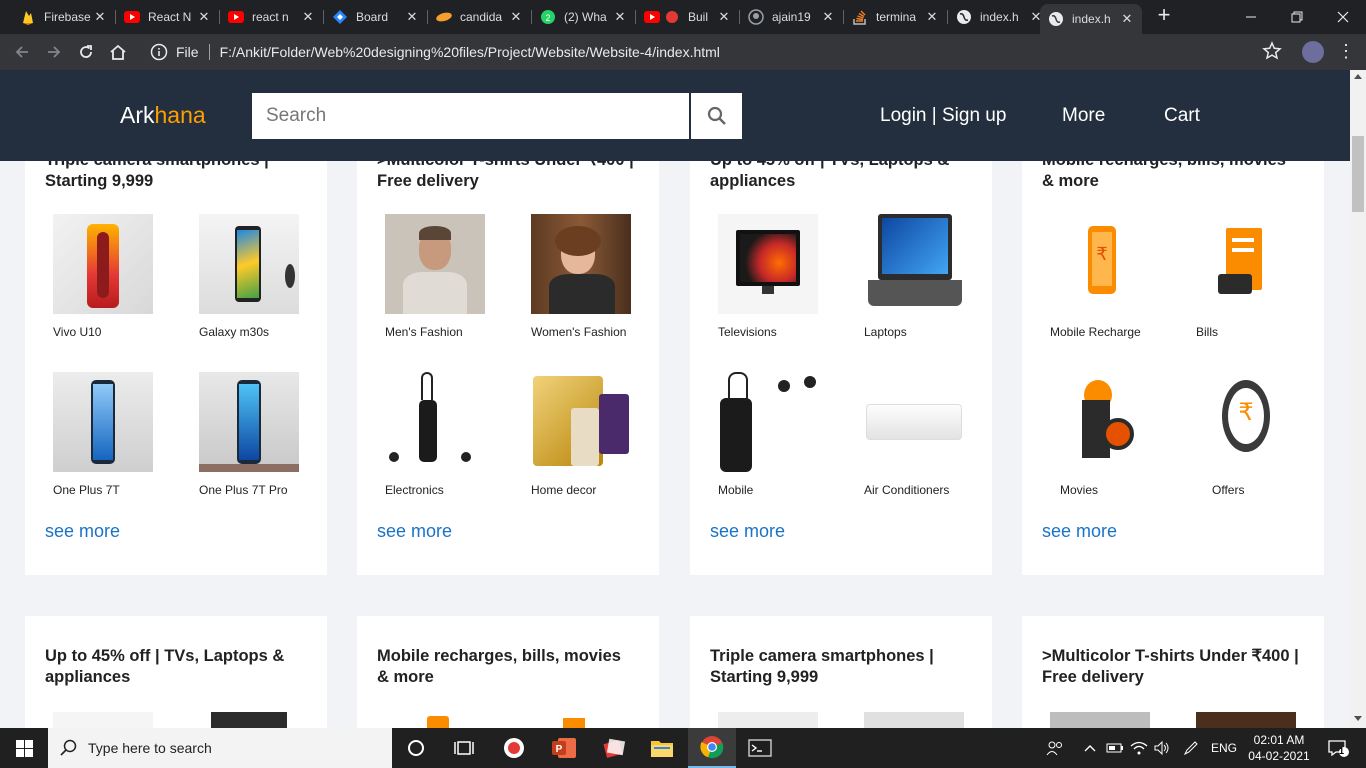 The image size is (1366, 768). Describe the element at coordinates (1261, 276) in the screenshot. I see `product-tile: Bills` at that location.